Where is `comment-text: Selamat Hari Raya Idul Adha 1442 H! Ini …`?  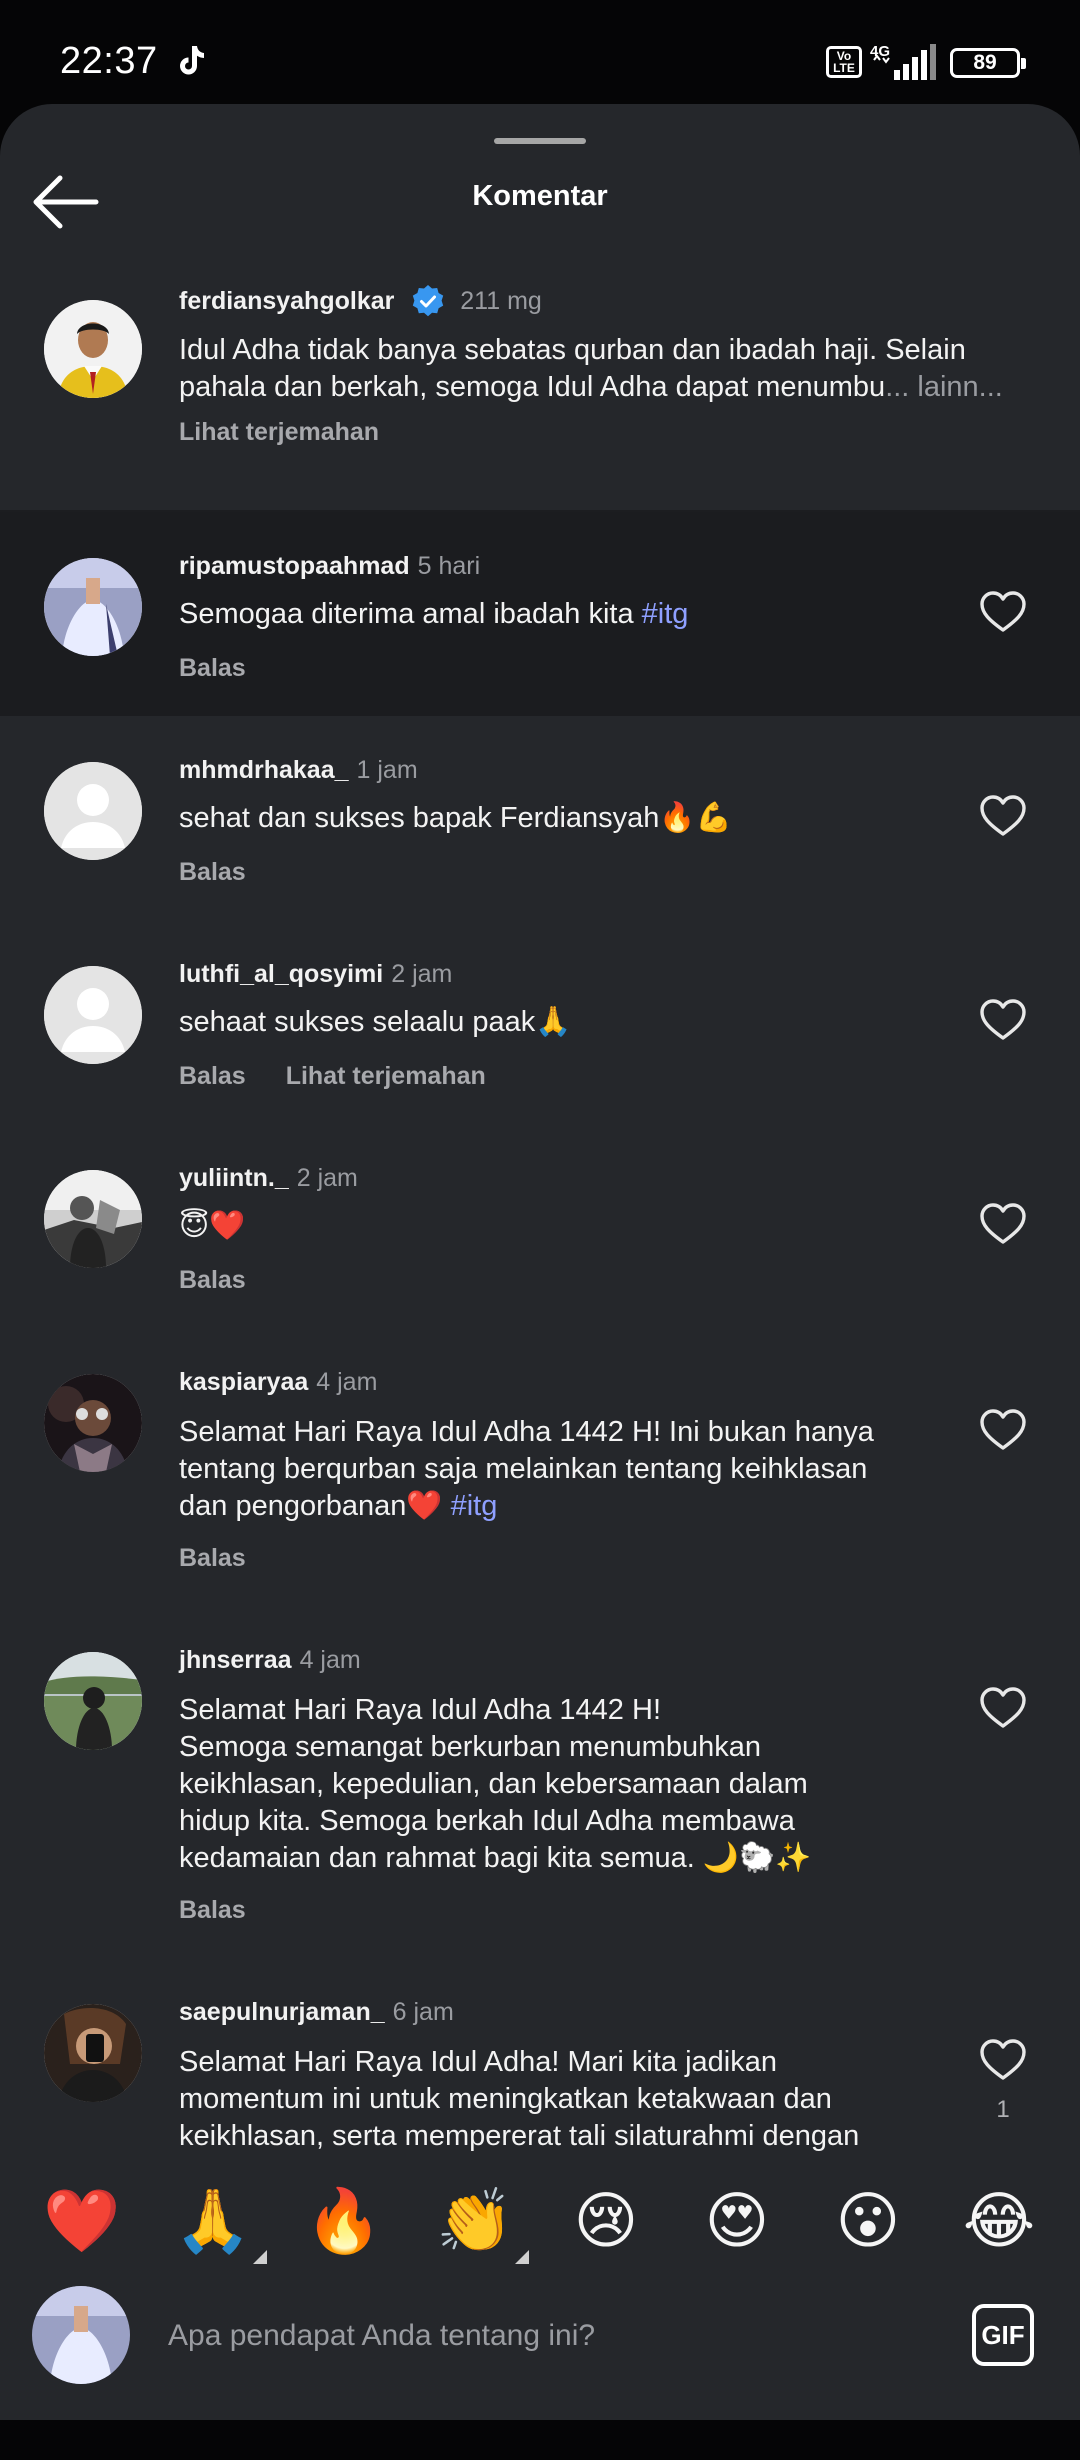 comment-text: Selamat Hari Raya Idul Adha 1442 H! Ini … is located at coordinates (559, 1469).